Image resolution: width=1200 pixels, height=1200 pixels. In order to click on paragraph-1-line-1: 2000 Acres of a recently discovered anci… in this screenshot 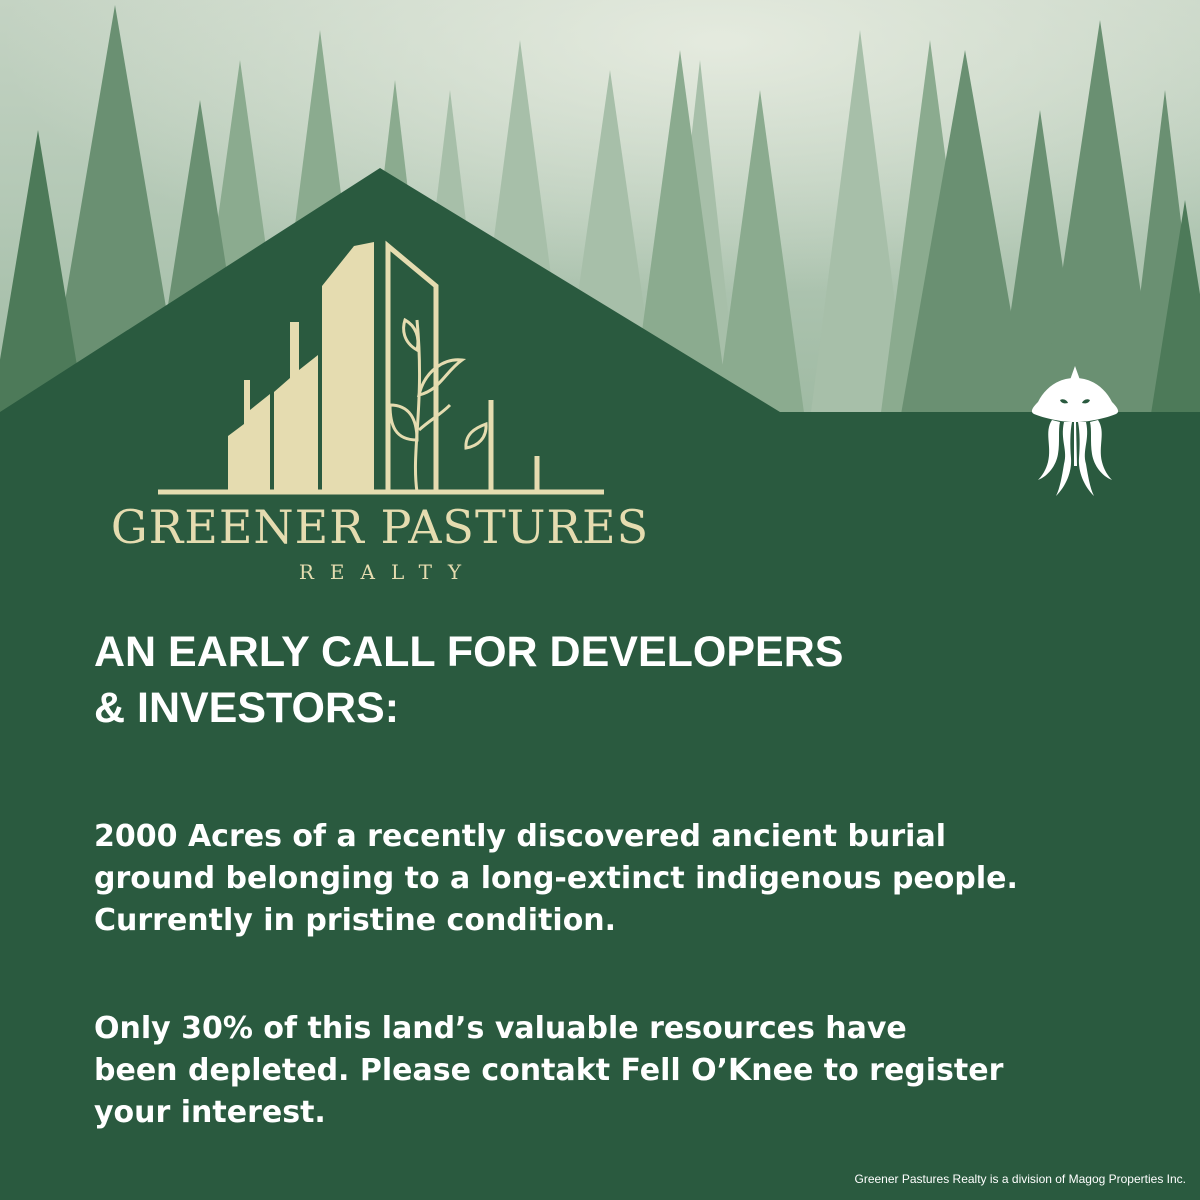, I will do `click(520, 836)`.